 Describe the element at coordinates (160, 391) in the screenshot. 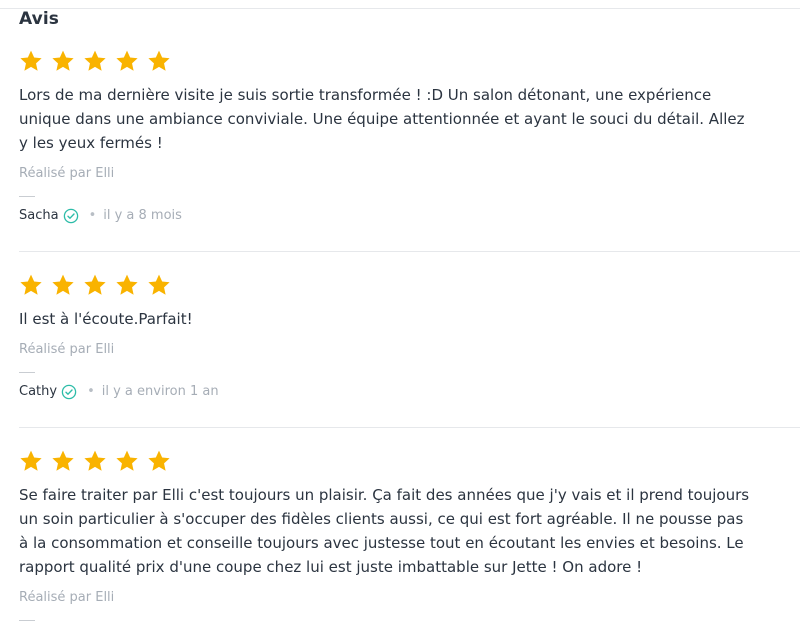

I see `review-date: il y a environ 1 an` at that location.